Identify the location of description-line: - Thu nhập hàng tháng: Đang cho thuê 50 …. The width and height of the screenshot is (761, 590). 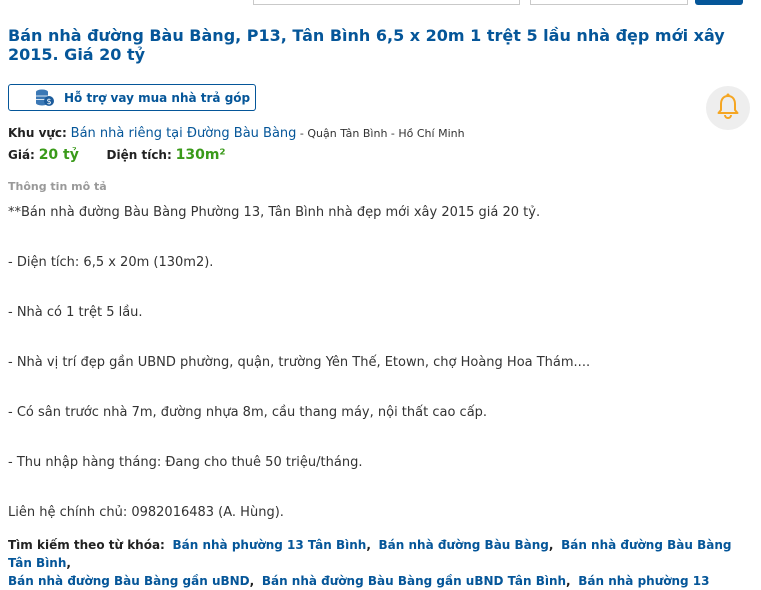
(185, 462).